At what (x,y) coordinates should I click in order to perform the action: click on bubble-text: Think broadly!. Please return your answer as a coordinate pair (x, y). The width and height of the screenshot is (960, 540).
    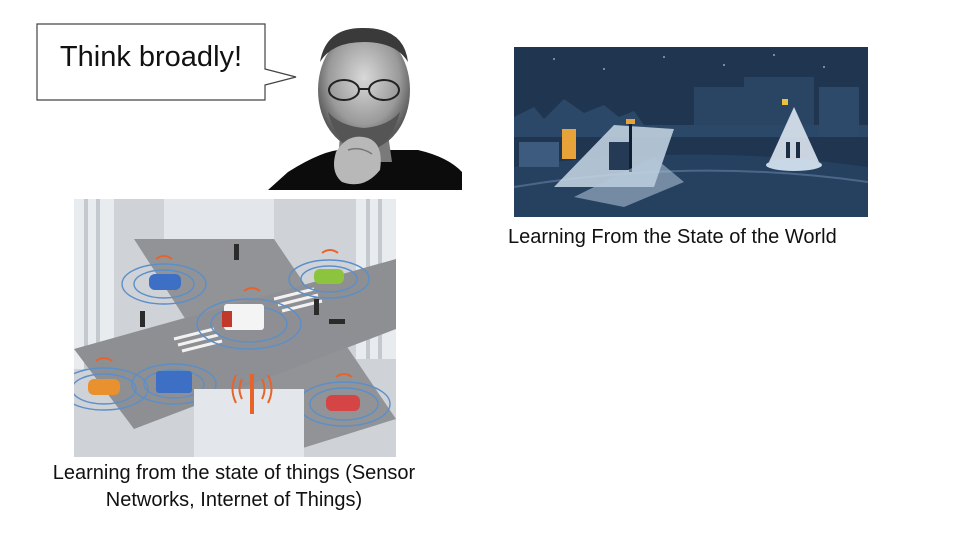
    Looking at the image, I should click on (151, 57).